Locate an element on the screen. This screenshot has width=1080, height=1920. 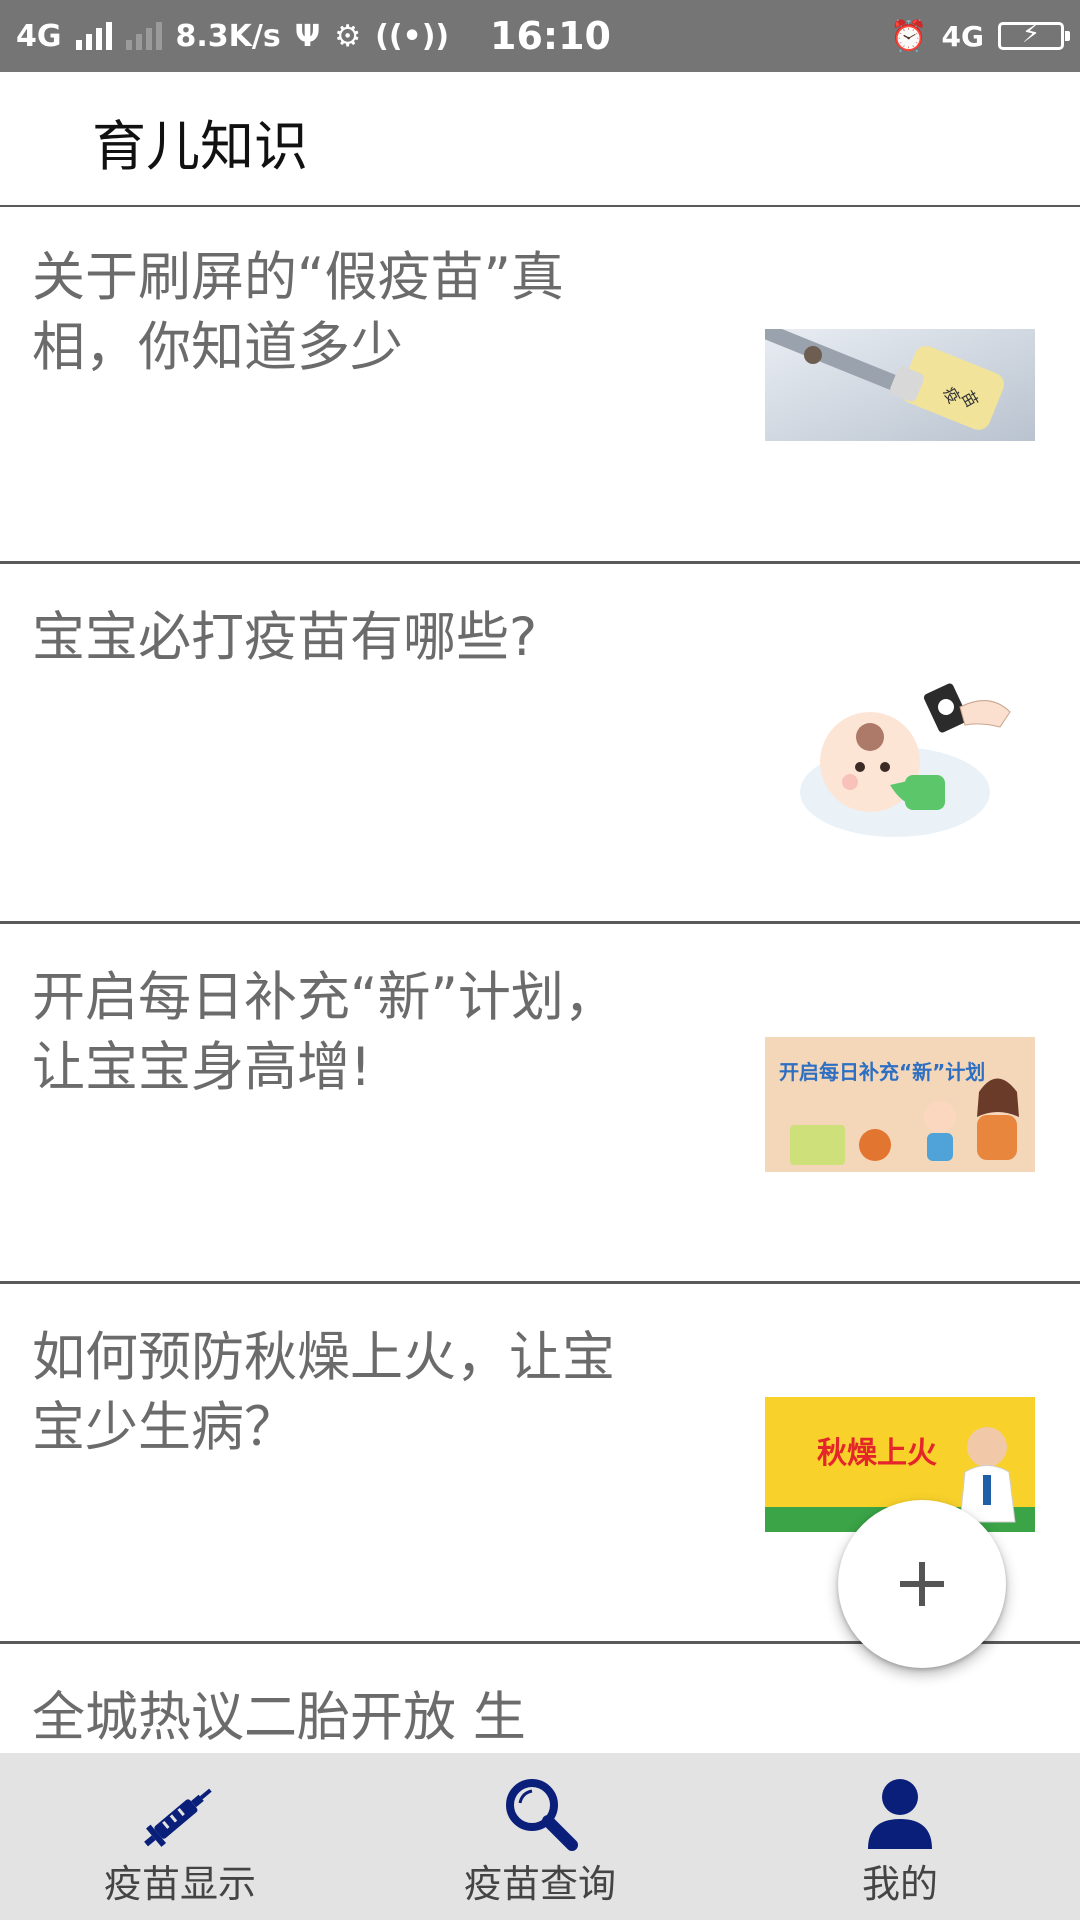
syringe-icon is located at coordinates (178, 1817).